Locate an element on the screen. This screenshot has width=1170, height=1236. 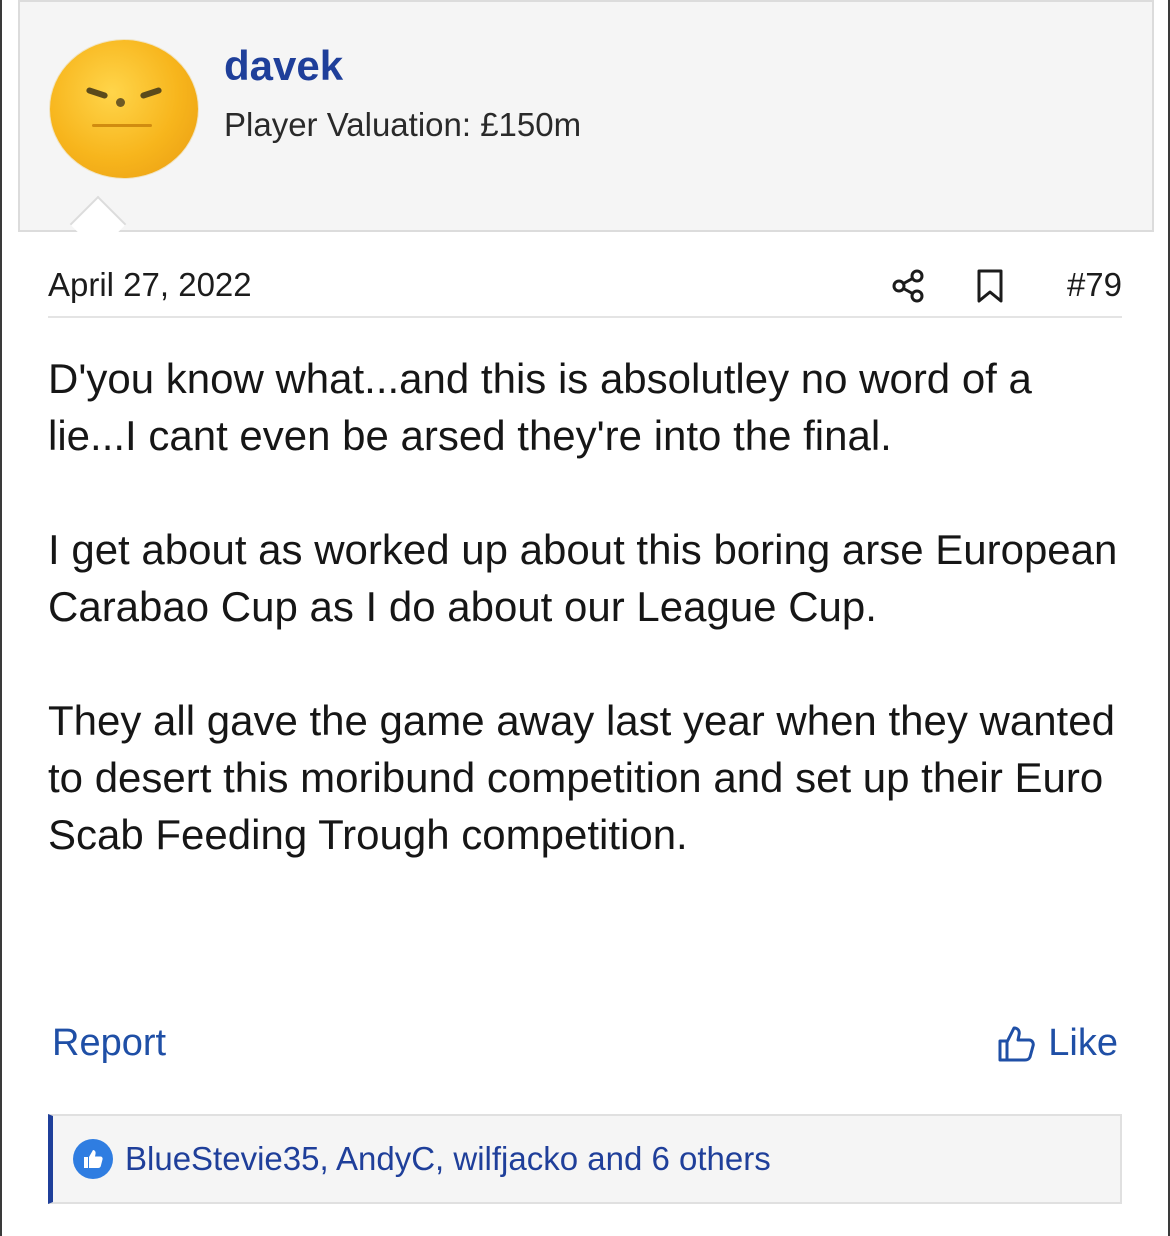
thumbs-up-icon is located at coordinates (1017, 1043).